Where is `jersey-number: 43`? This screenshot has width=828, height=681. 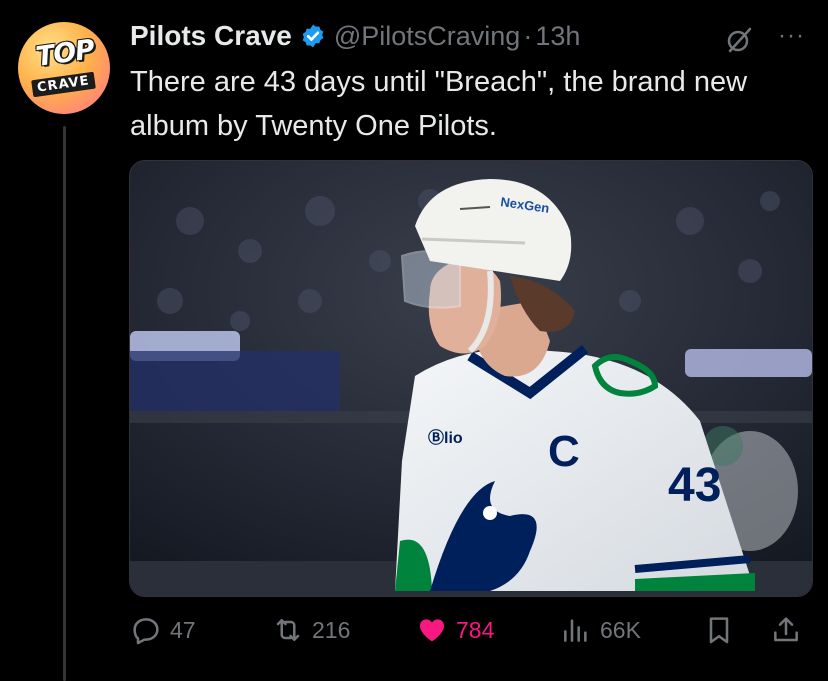
jersey-number: 43 is located at coordinates (694, 485).